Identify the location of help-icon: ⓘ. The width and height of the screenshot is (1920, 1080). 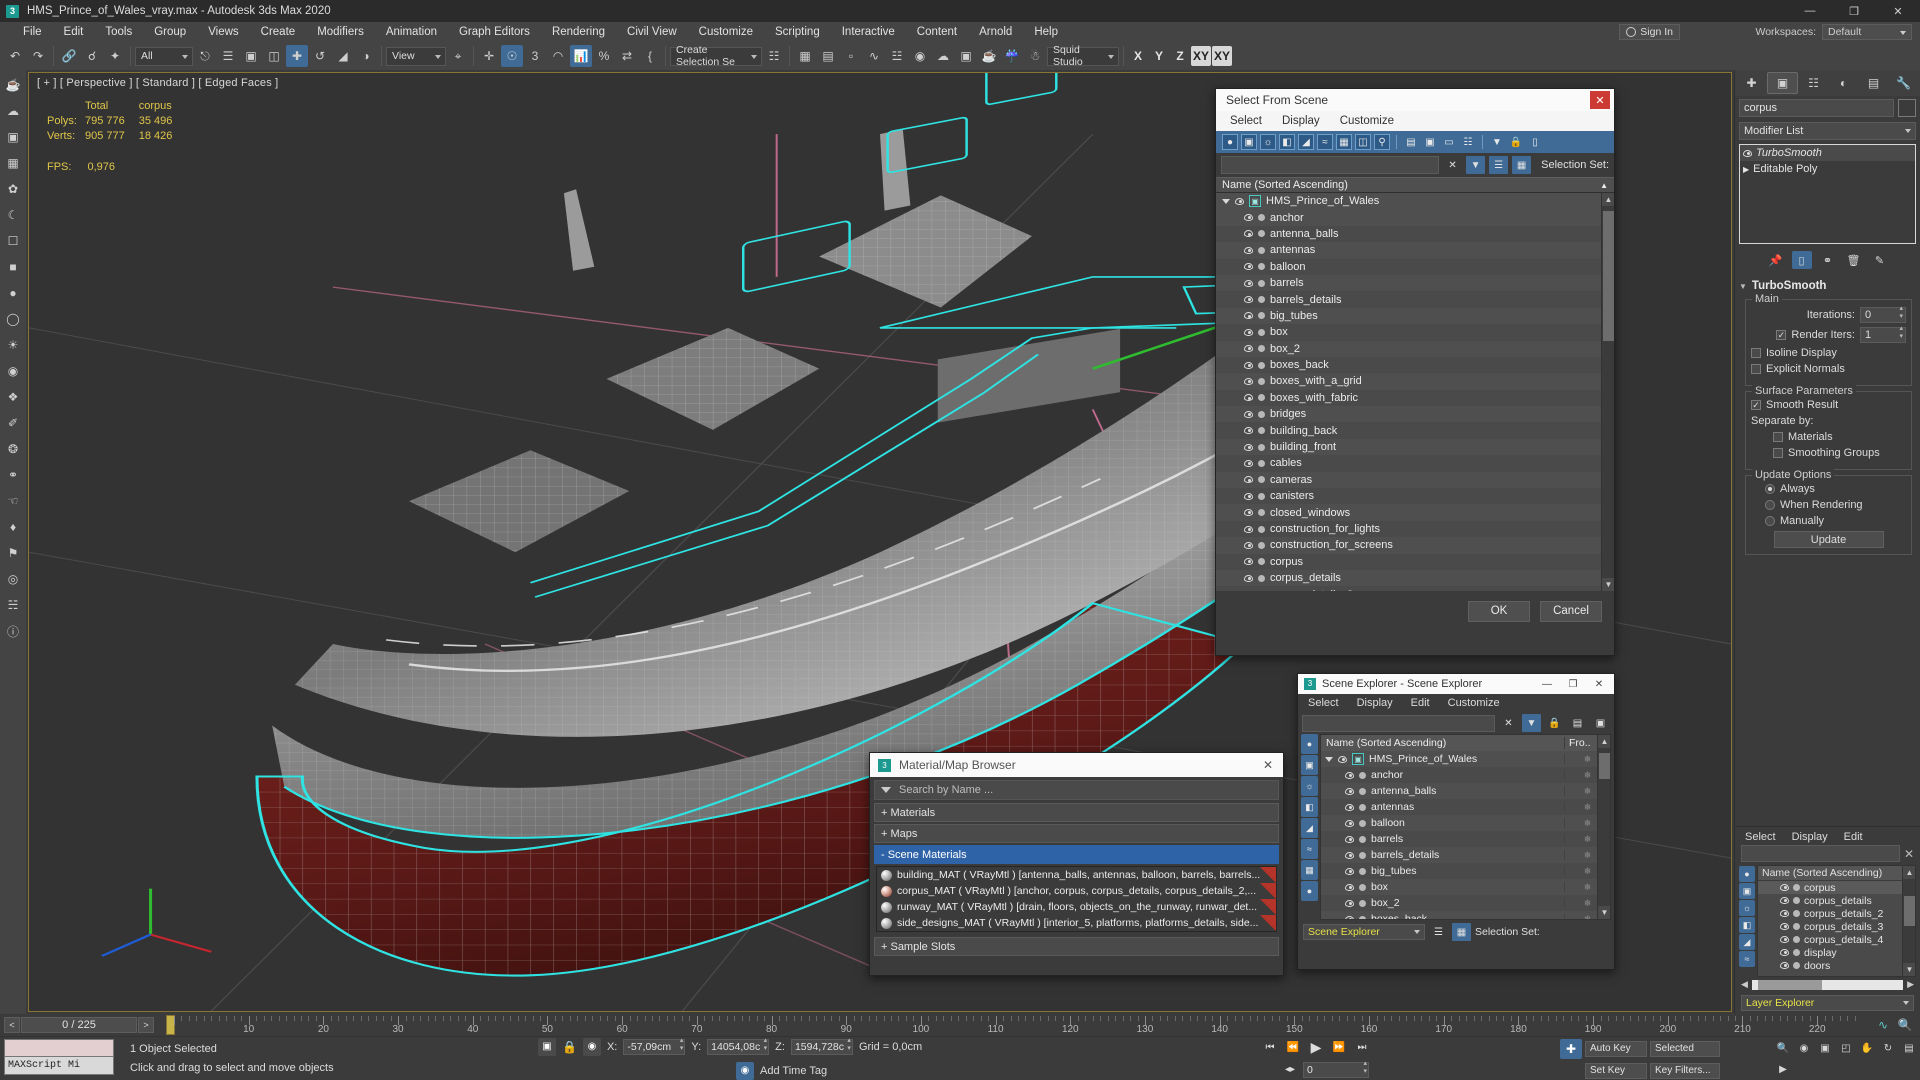
(13, 631).